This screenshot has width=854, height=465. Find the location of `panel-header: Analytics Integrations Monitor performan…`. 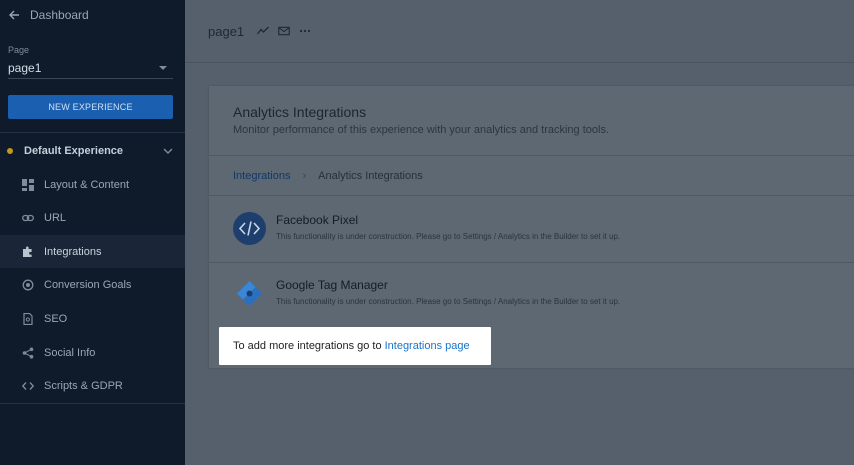

panel-header: Analytics Integrations Monitor performan… is located at coordinates (531, 121).